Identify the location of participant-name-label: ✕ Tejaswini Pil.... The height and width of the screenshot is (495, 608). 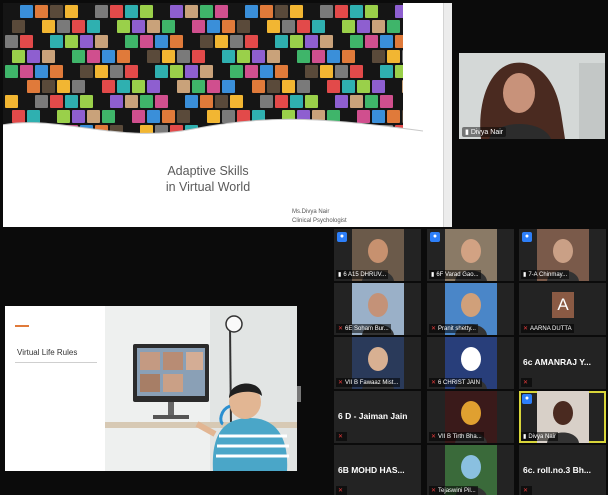
(453, 490).